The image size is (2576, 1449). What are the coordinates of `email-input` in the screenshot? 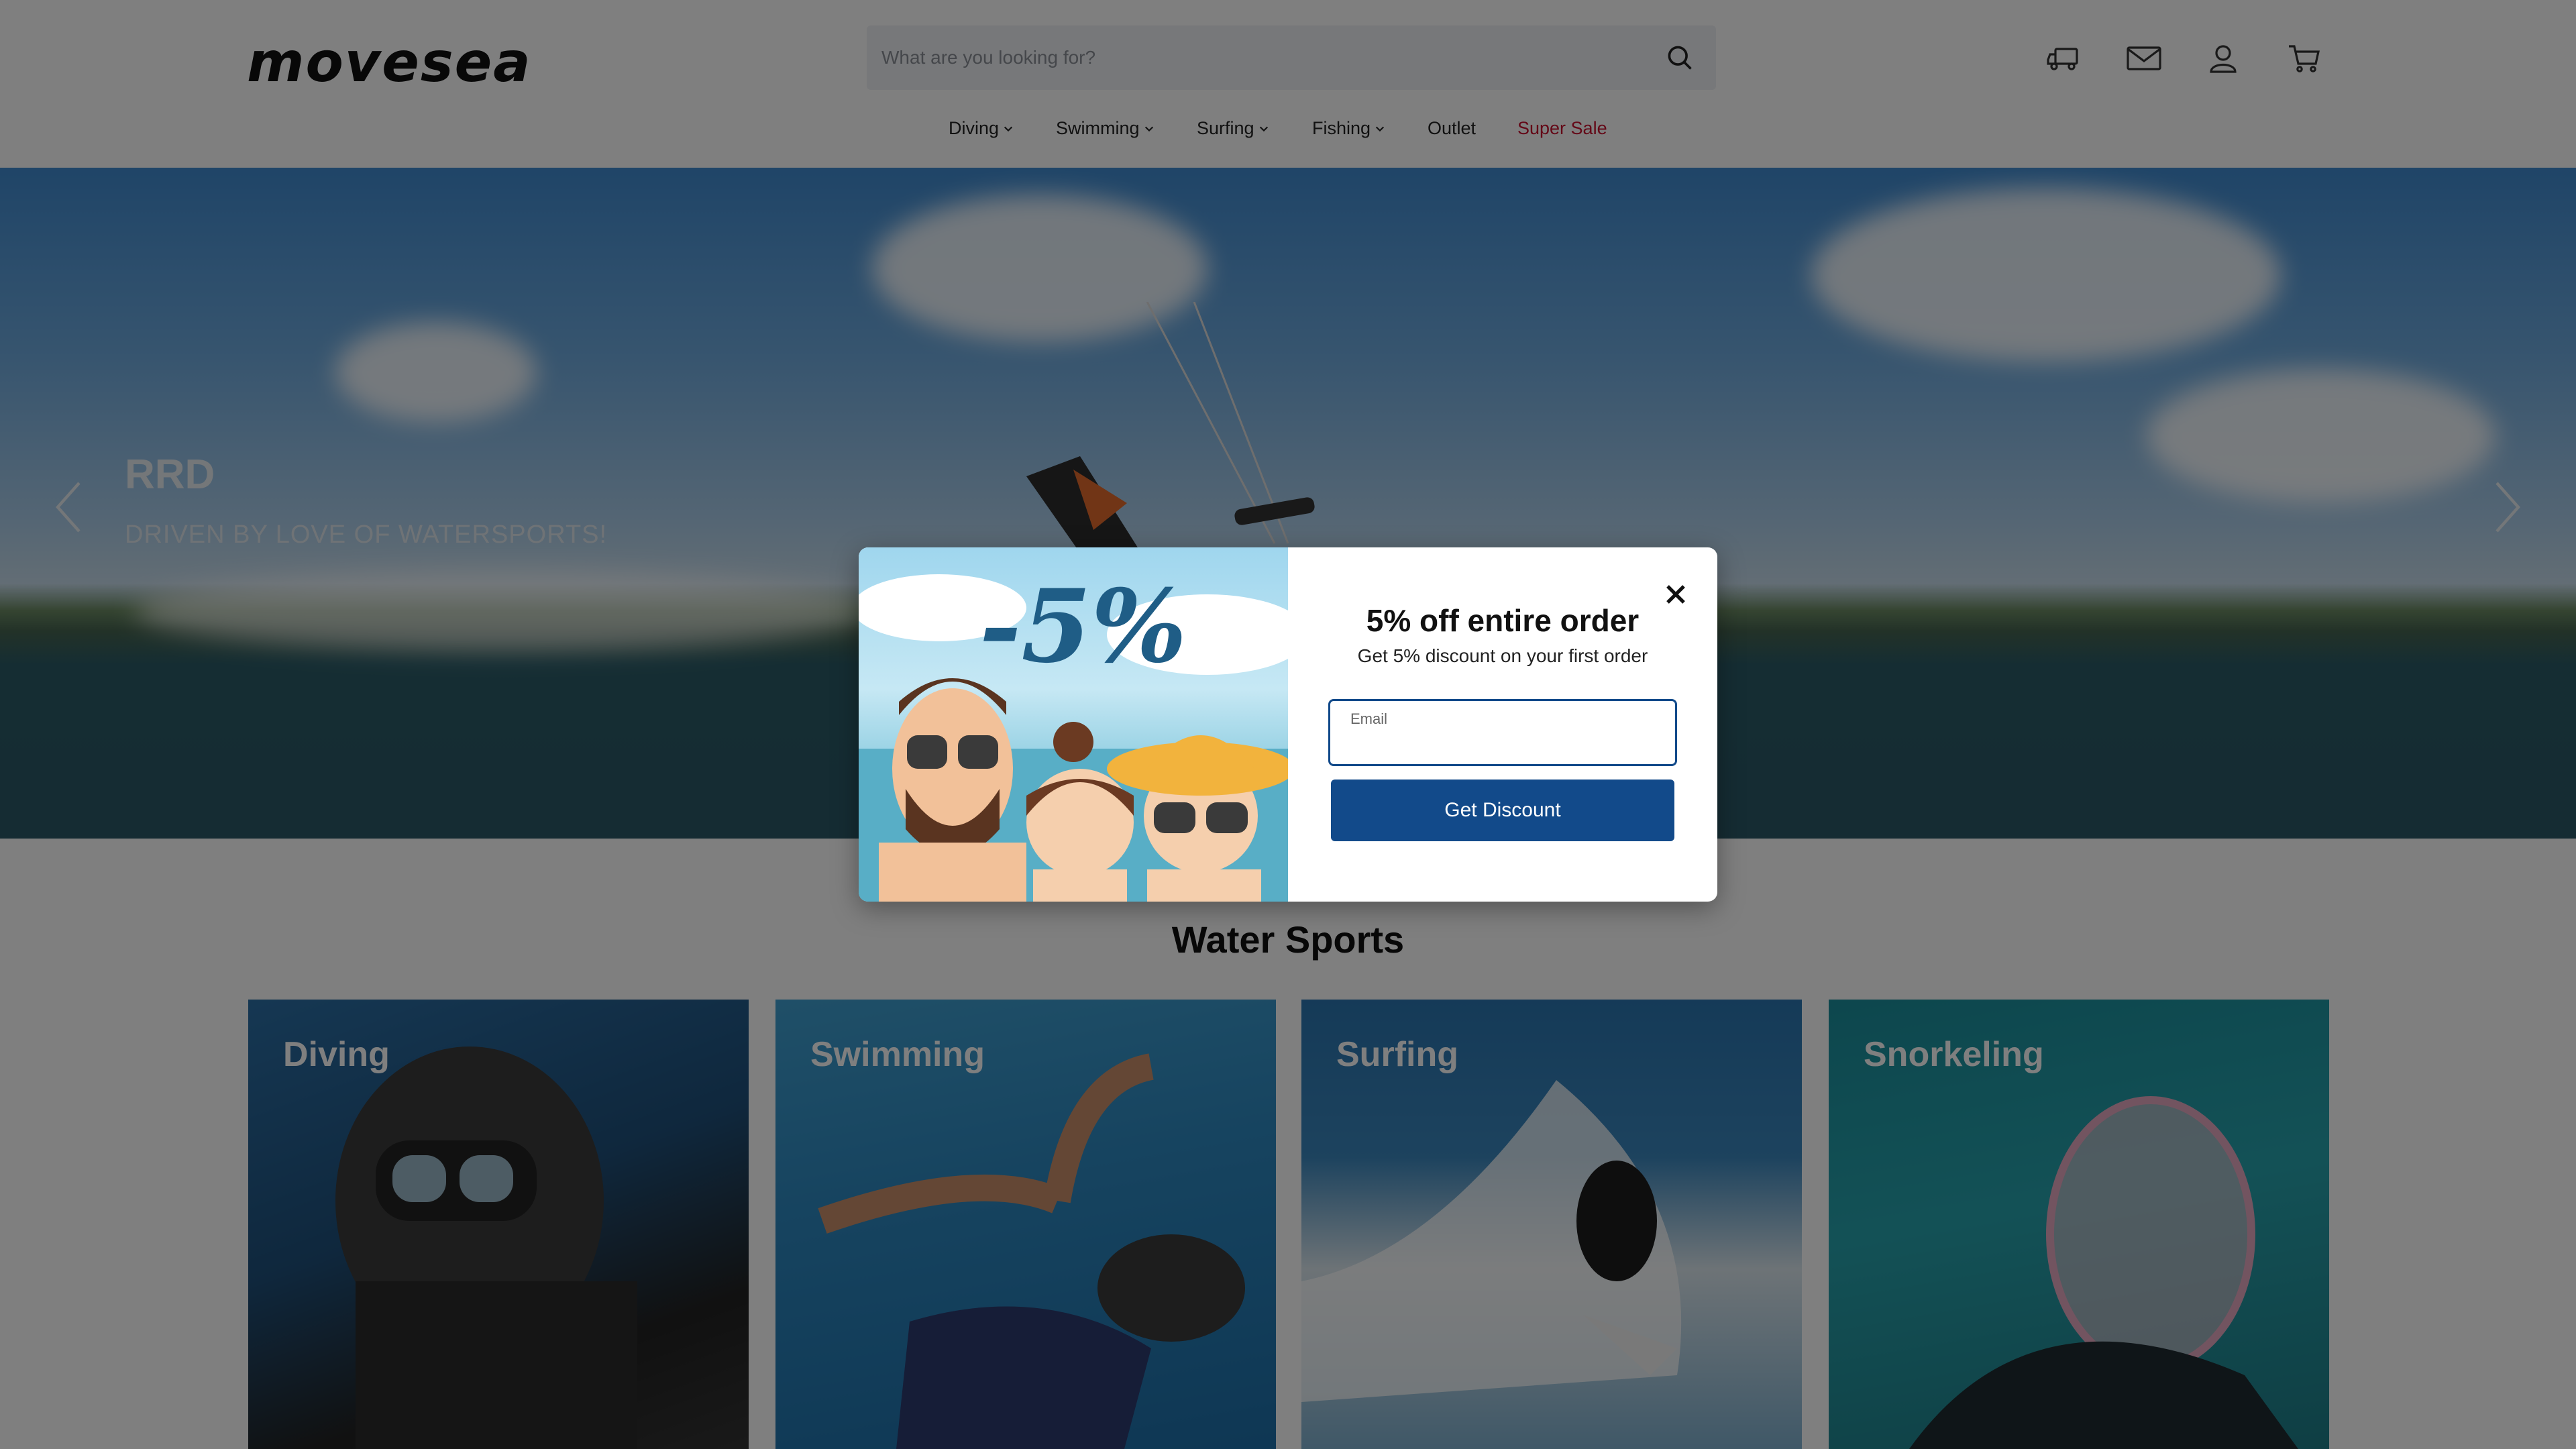 It's located at (1503, 745).